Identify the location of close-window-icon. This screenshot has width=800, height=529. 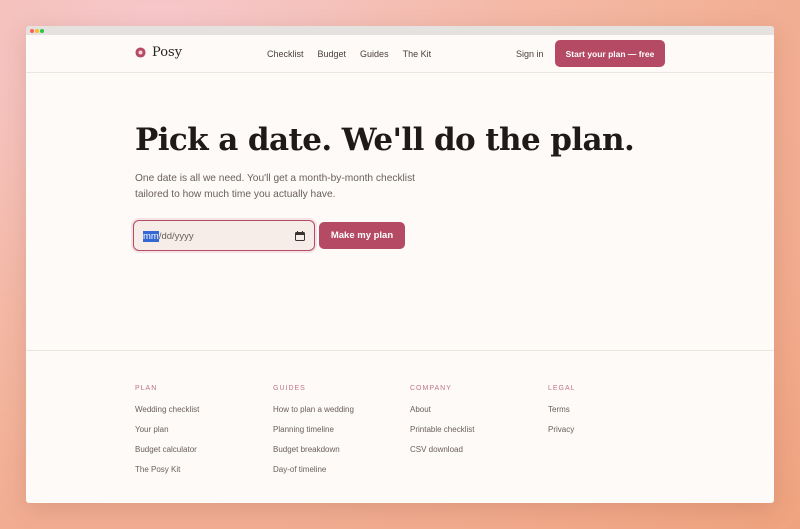
(32, 31).